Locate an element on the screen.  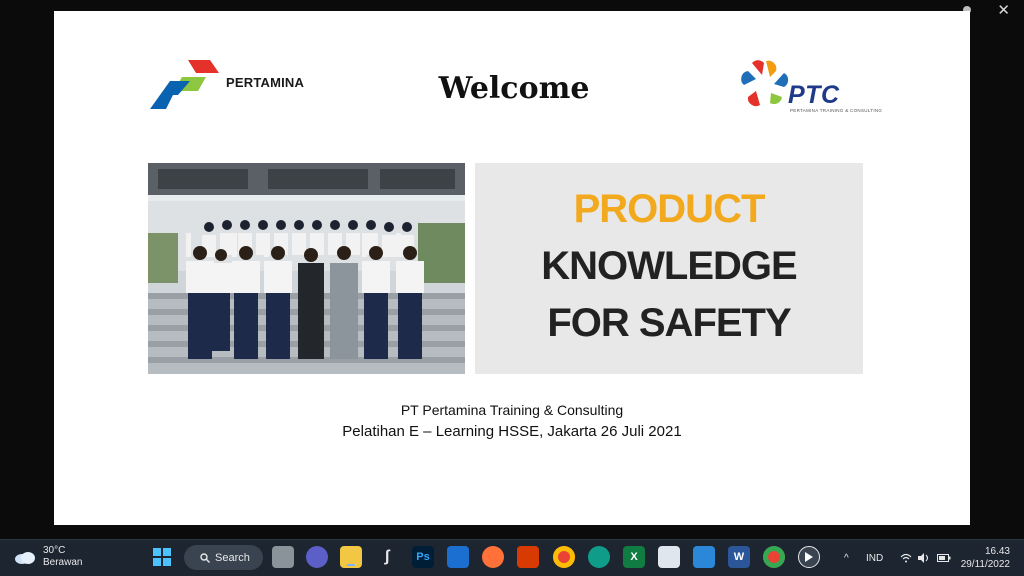
office-icon is located at coordinates (528, 557).